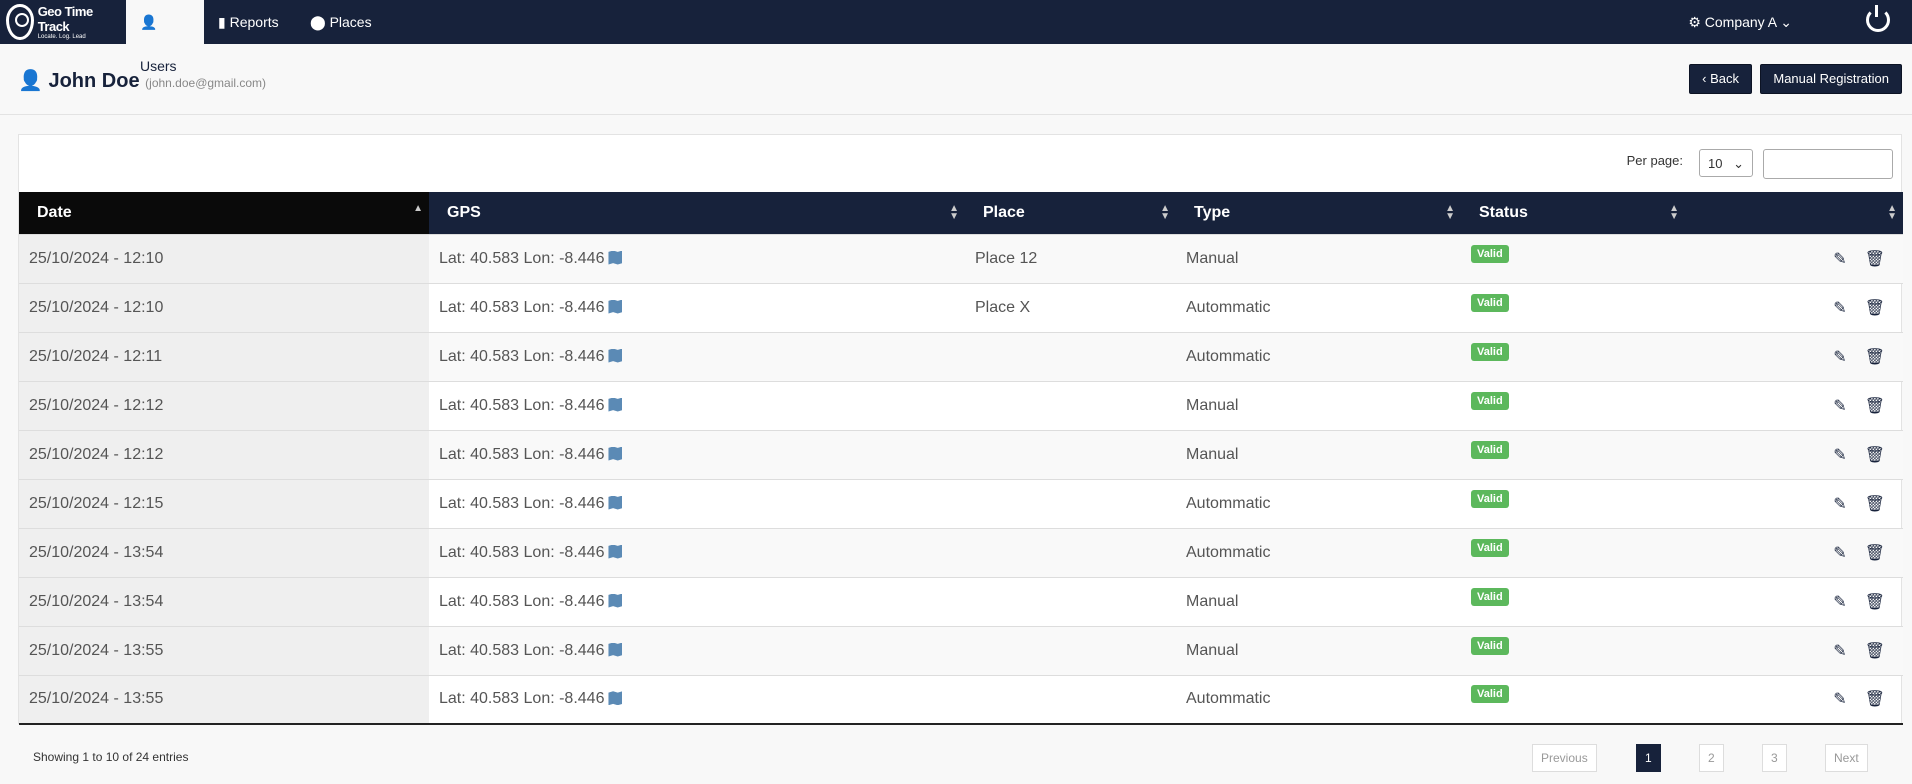 Image resolution: width=1912 pixels, height=784 pixels. Describe the element at coordinates (224, 503) in the screenshot. I see `date-cell: 25/10/2024 - 12:15` at that location.